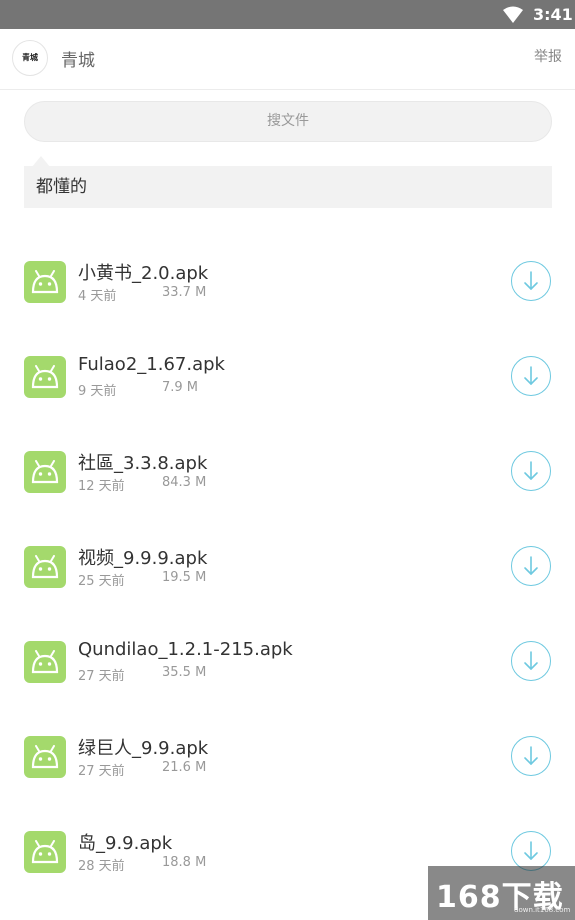 The image size is (575, 920). Describe the element at coordinates (101, 486) in the screenshot. I see `file-age: 12 天前` at that location.